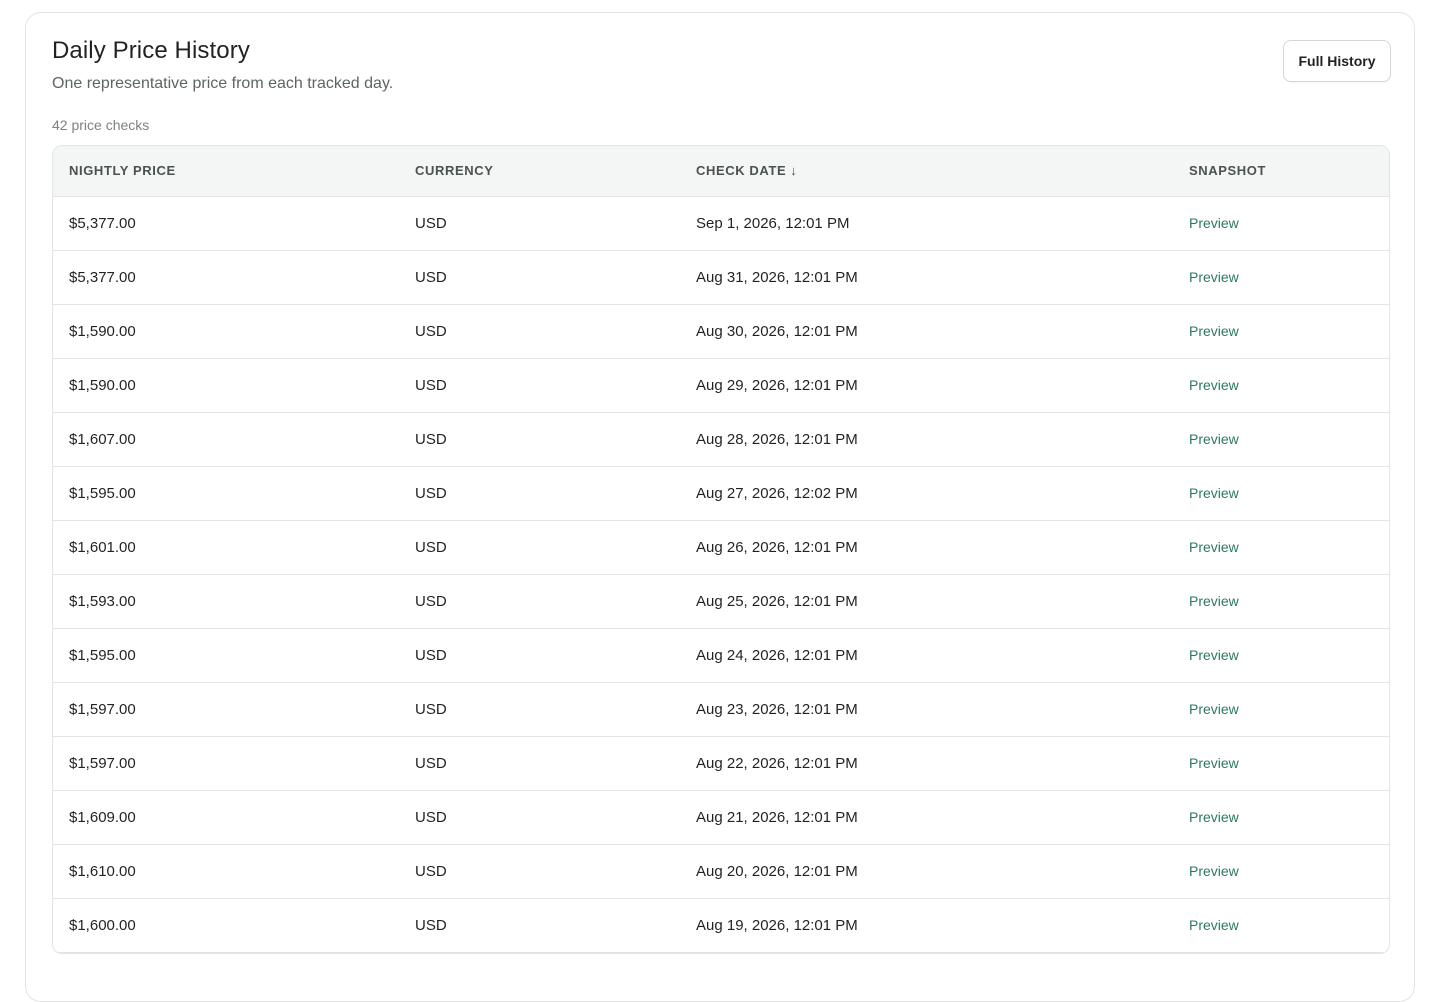 Image resolution: width=1440 pixels, height=1002 pixels. I want to click on column-header-label: CHECK DATE, so click(741, 171).